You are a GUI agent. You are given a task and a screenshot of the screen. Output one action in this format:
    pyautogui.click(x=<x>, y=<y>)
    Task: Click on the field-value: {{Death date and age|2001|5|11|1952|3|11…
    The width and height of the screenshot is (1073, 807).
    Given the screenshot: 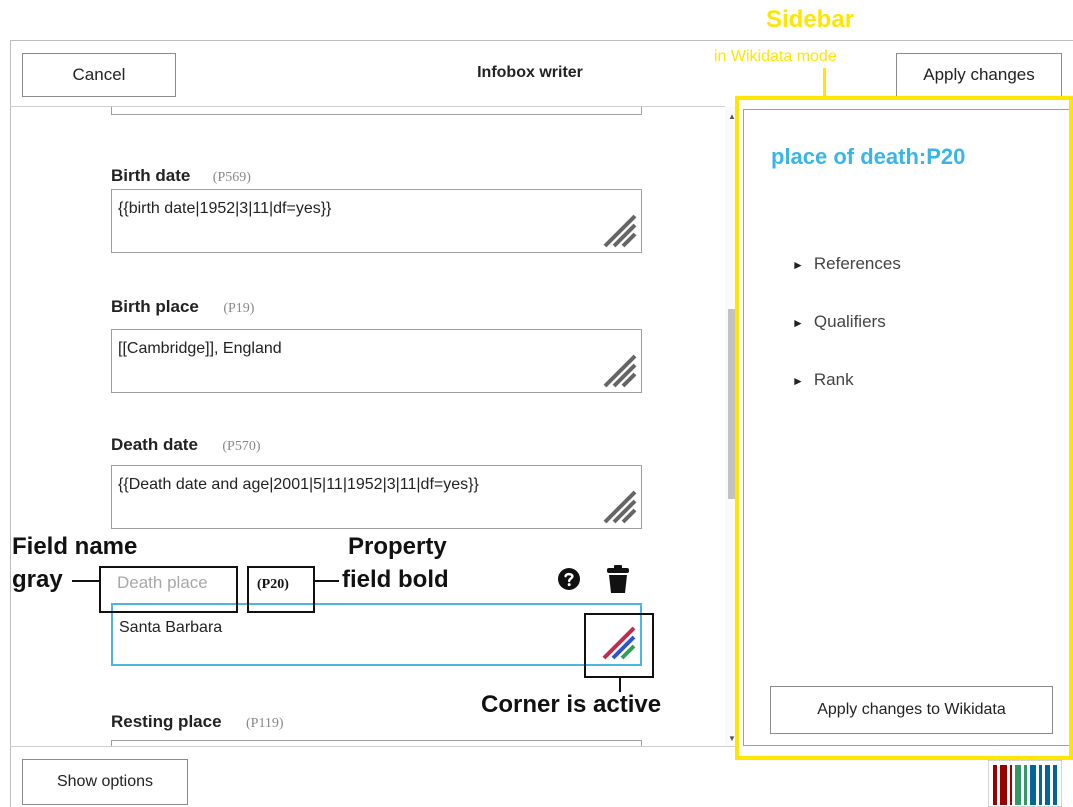 What is the action you would take?
    pyautogui.click(x=298, y=484)
    